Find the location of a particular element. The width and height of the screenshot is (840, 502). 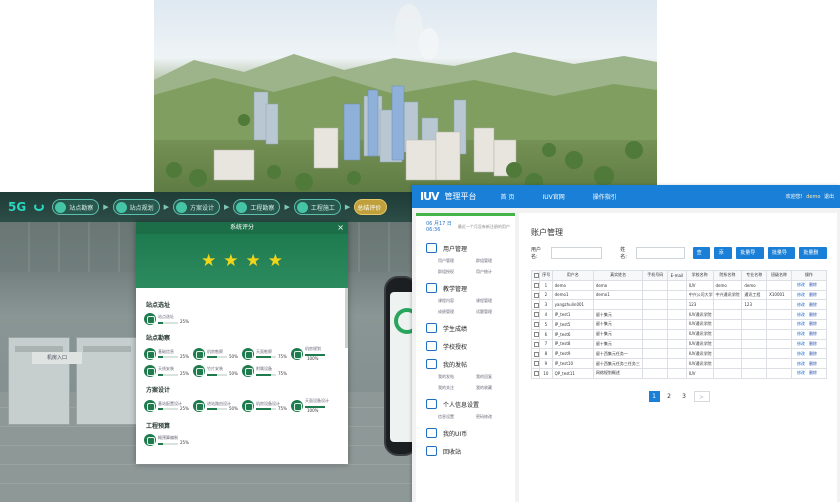

score-text: 进站路由设计 50% is located at coordinates (223, 406).